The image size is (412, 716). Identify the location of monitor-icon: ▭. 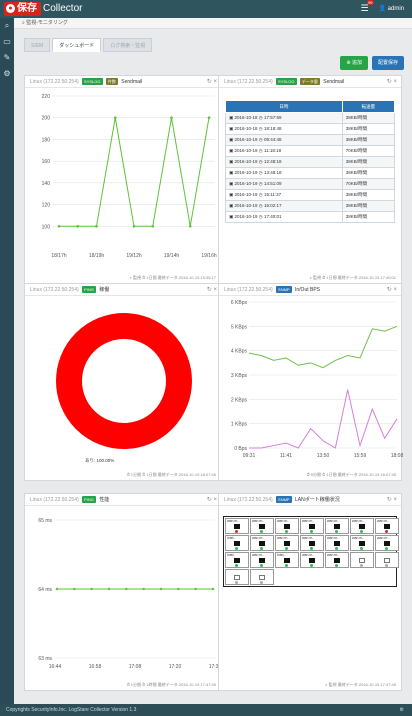
(7, 42).